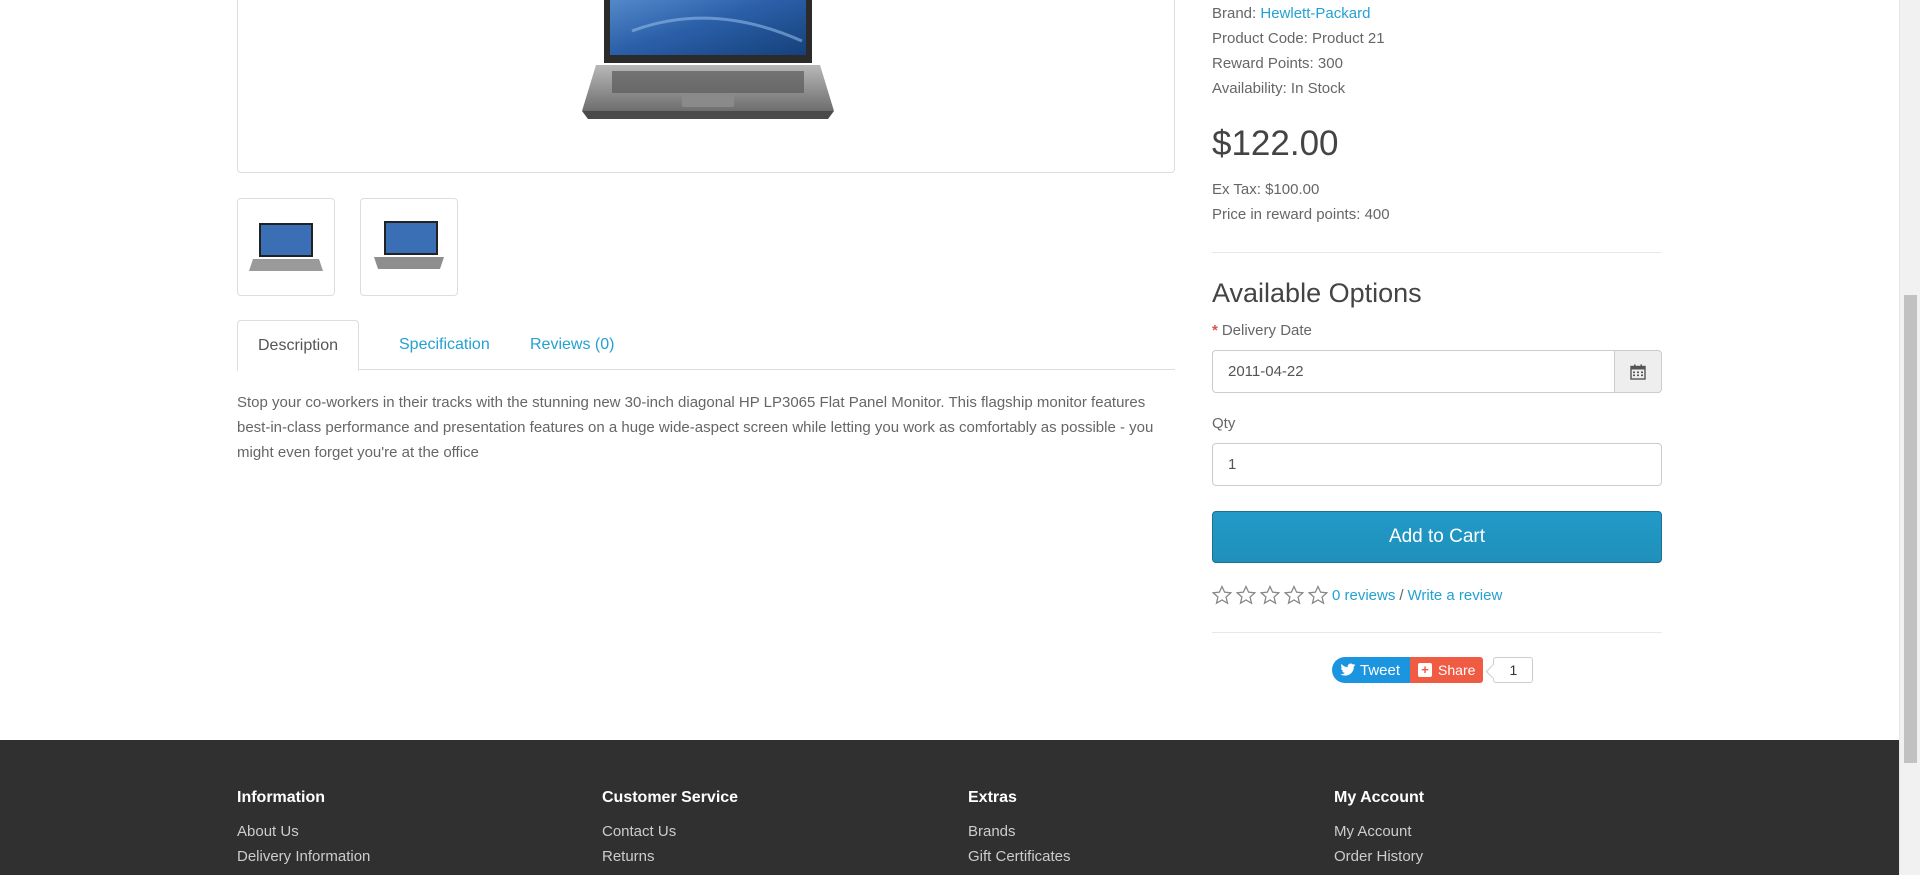 This screenshot has width=1920, height=875. Describe the element at coordinates (268, 832) in the screenshot. I see `footer-link-about-us: About Us` at that location.